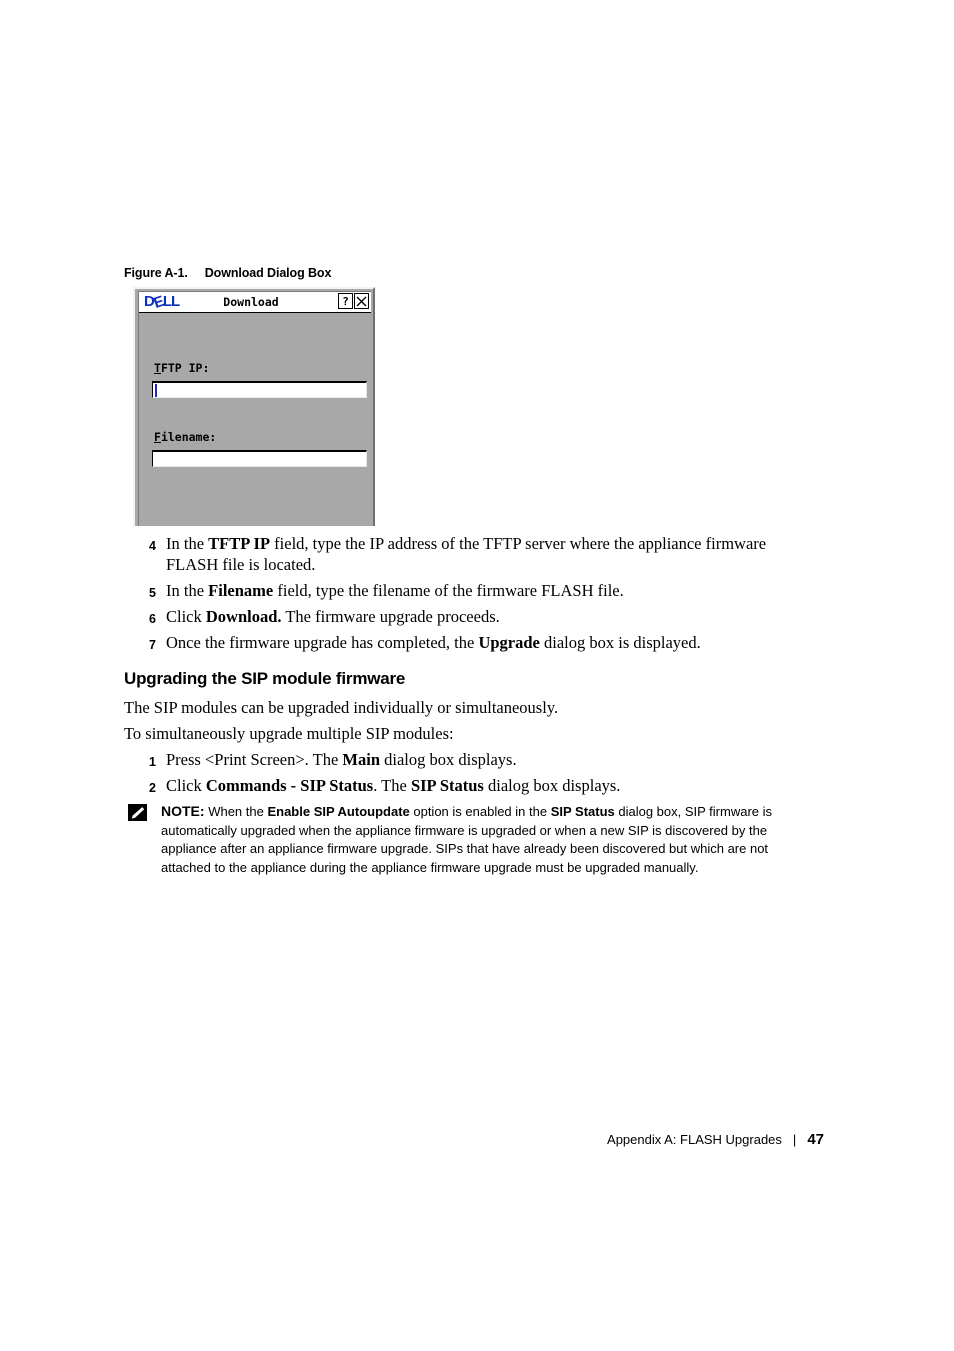  I want to click on figure-title: Download Dialog Box, so click(268, 273).